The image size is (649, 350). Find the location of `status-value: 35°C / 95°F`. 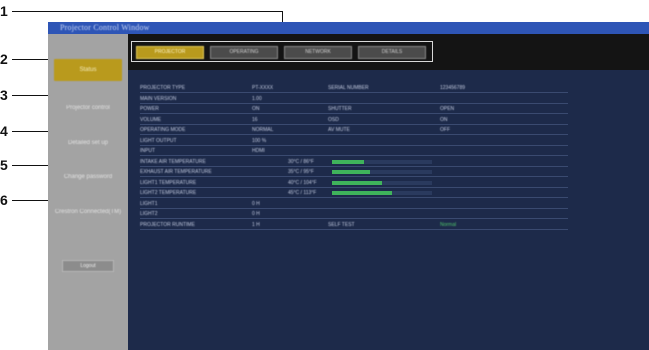

status-value: 35°C / 95°F is located at coordinates (301, 172).